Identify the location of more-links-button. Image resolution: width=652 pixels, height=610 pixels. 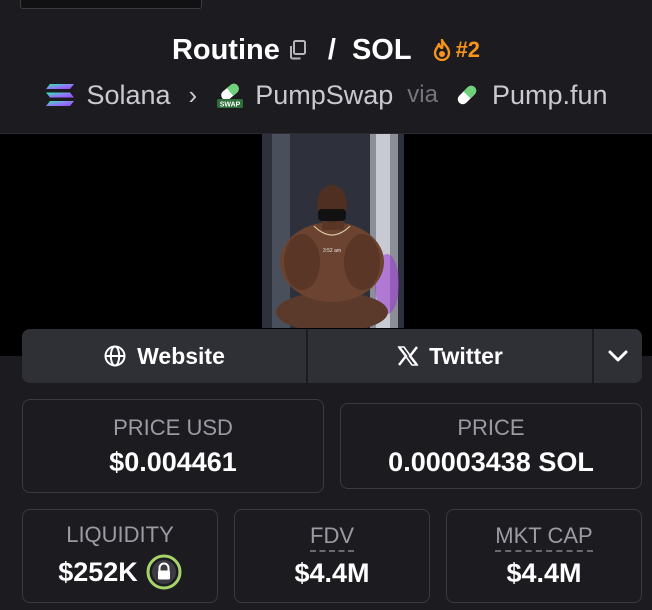
(618, 356).